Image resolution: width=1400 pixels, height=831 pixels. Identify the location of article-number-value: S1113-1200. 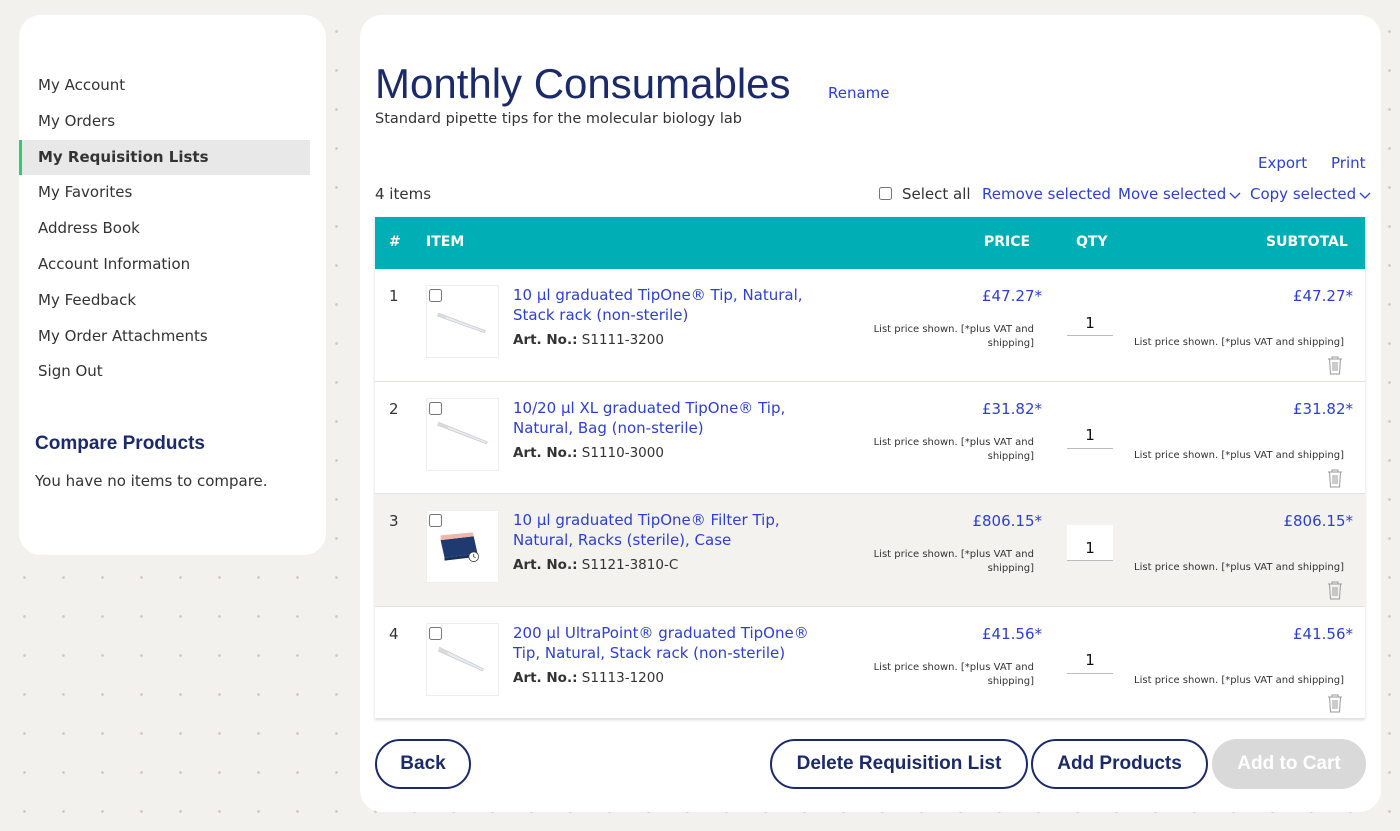
(622, 677).